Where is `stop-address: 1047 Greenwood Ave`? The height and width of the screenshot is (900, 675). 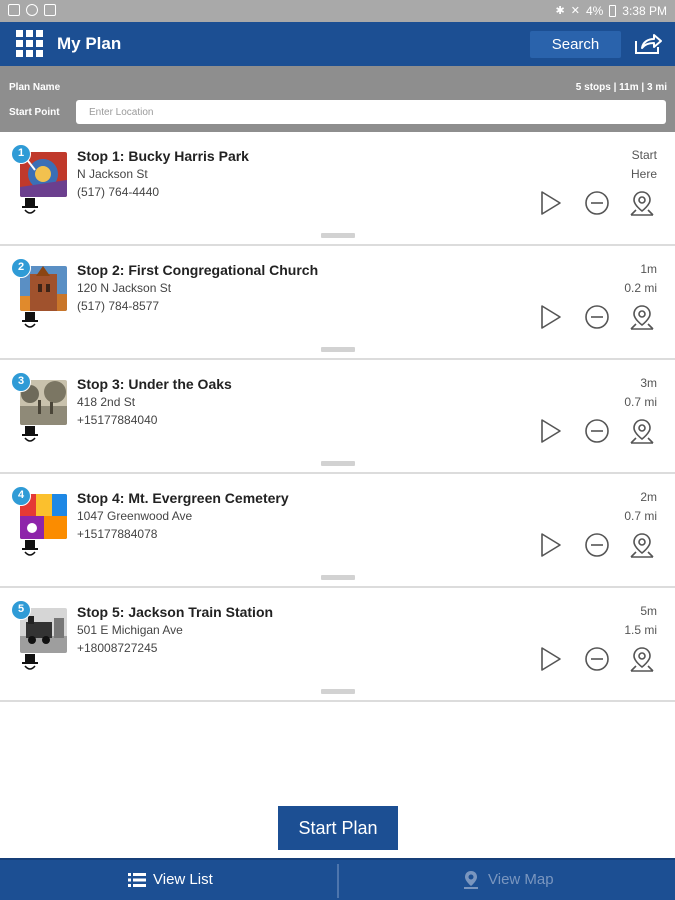
stop-address: 1047 Greenwood Ave is located at coordinates (135, 516).